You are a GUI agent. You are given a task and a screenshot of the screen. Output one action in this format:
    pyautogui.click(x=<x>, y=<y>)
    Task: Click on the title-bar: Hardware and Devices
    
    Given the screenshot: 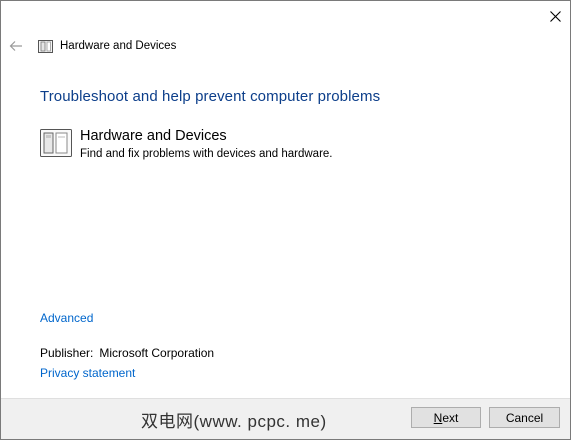 What is the action you would take?
    pyautogui.click(x=285, y=46)
    